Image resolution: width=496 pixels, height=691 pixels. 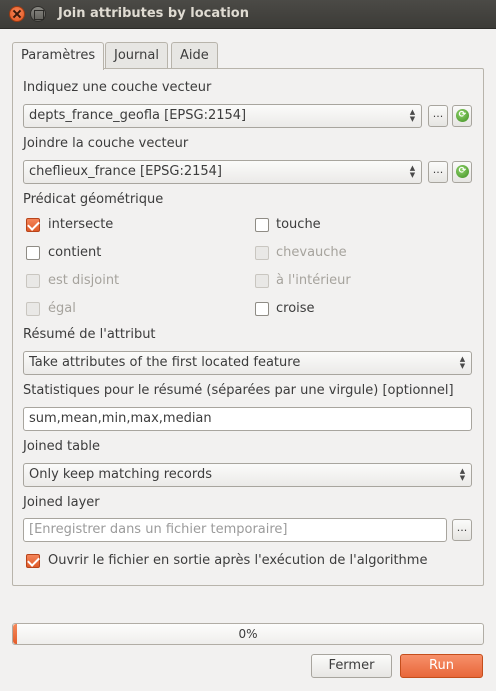 I want to click on join-layer-select: cheflieux_france [EPSG:2154] ▲ ▼, so click(x=222, y=172).